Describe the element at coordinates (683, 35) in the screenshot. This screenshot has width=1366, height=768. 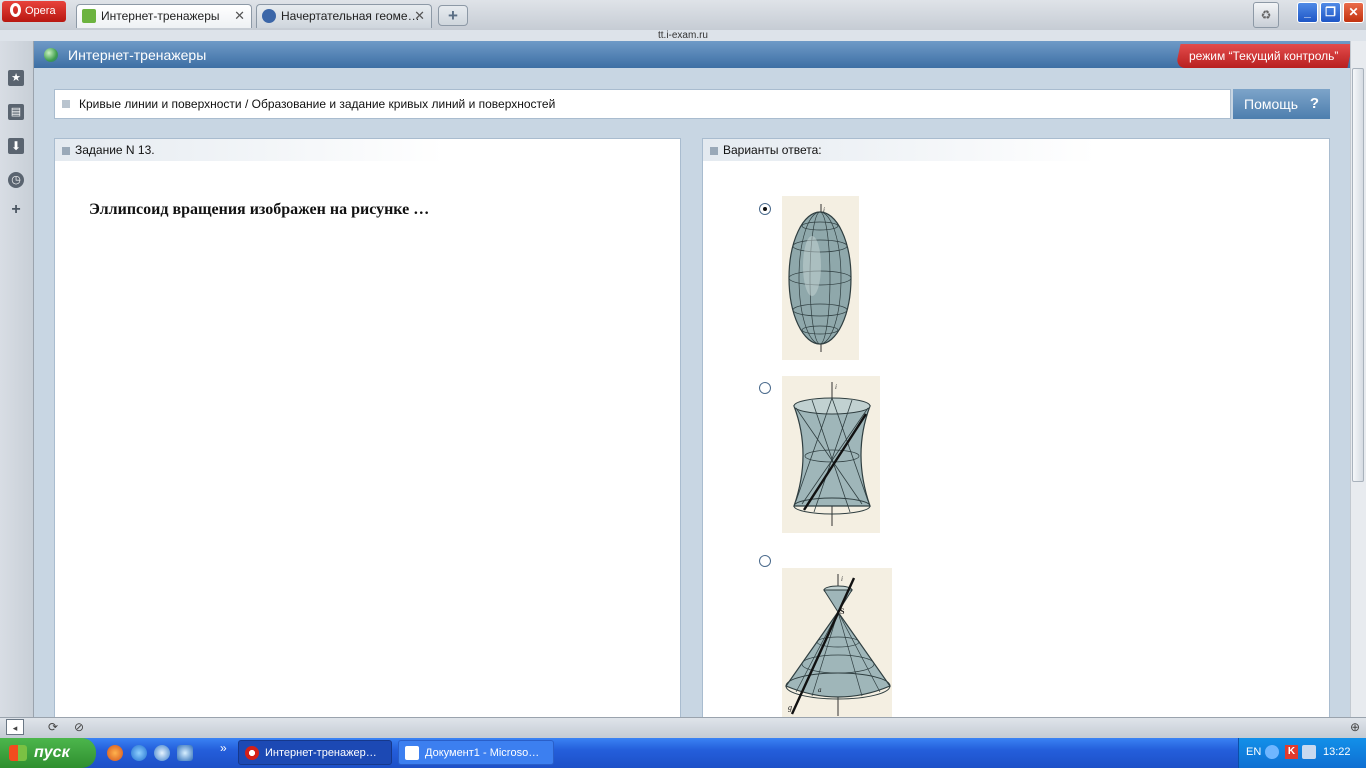
I see `address-bar: tt.i-exam.ru` at that location.